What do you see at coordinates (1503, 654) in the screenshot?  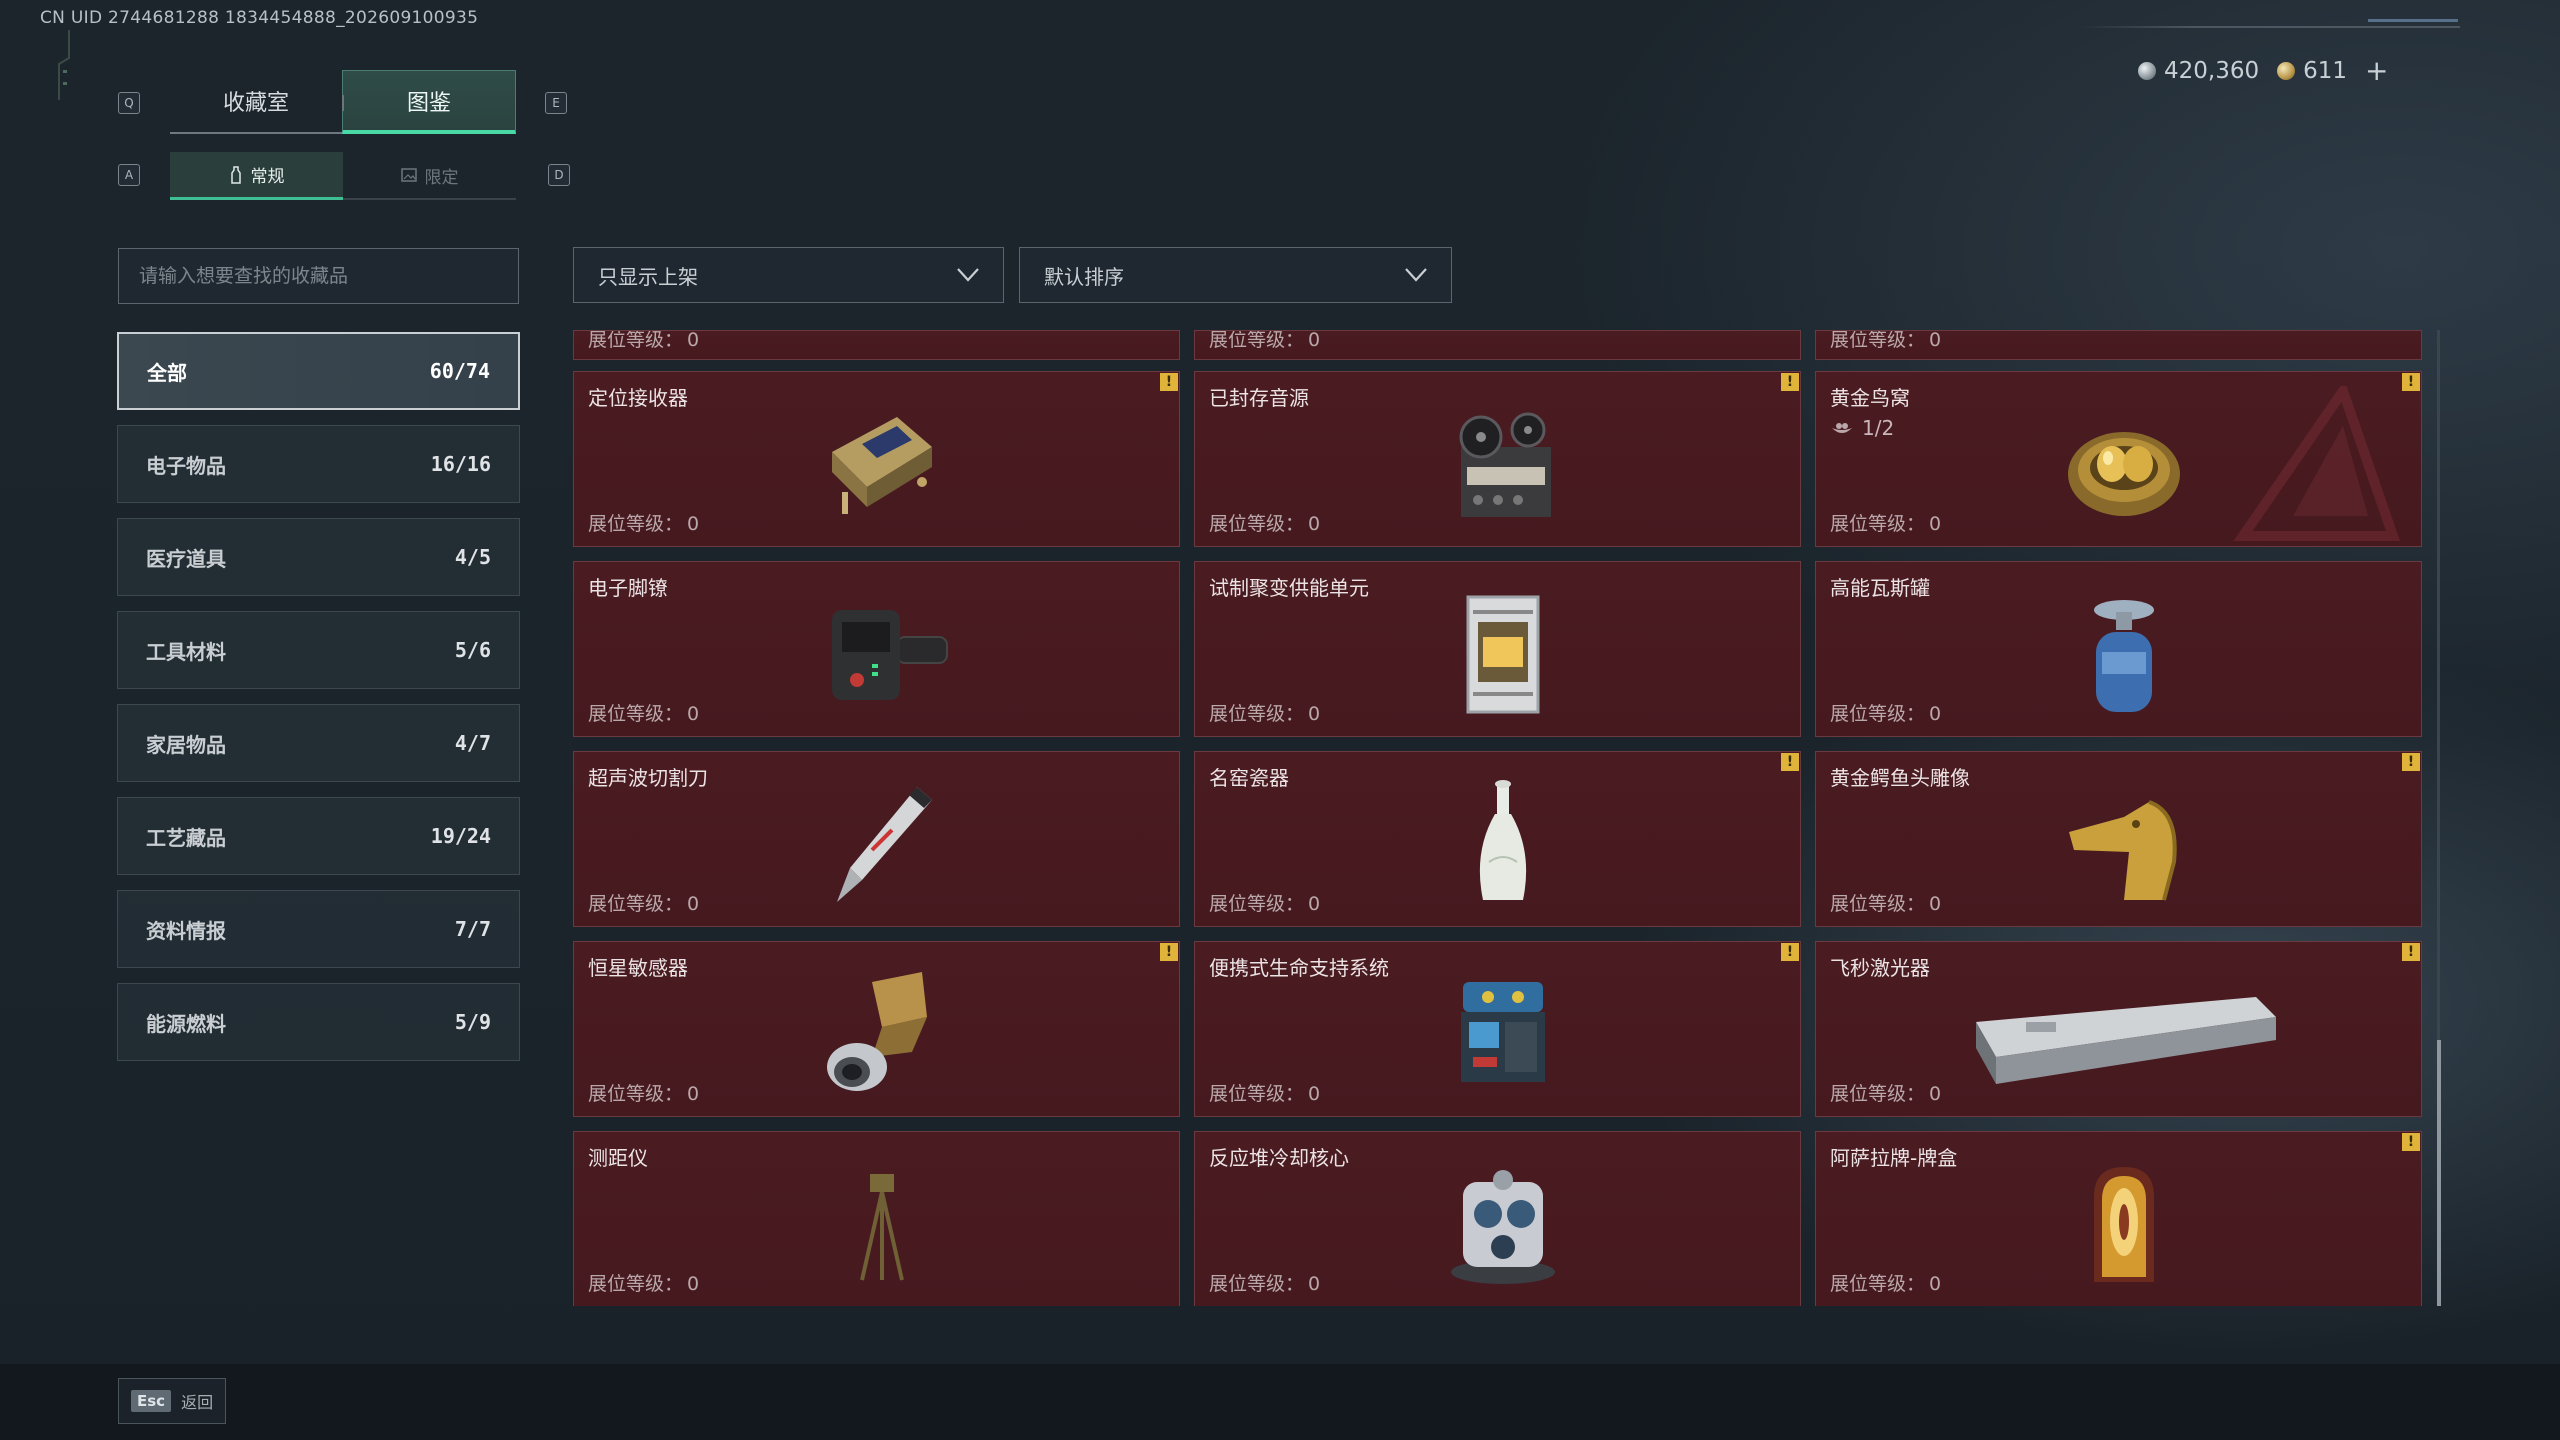 I see `fusion-cell-icon` at bounding box center [1503, 654].